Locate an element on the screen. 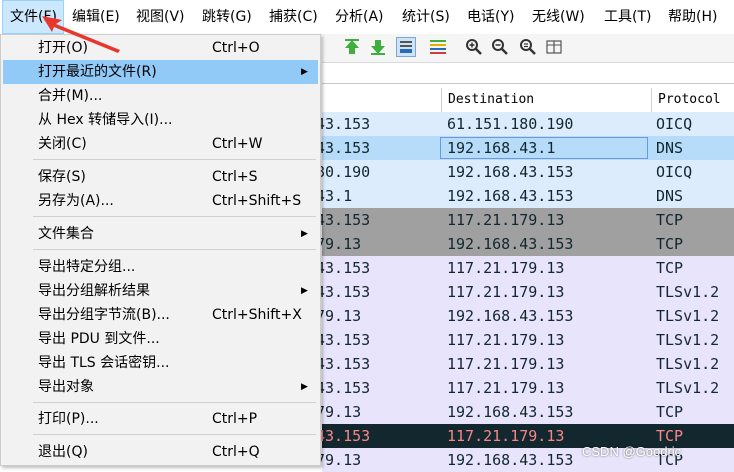 Image resolution: width=734 pixels, height=472 pixels. display-filter-bar is located at coordinates (528, 73).